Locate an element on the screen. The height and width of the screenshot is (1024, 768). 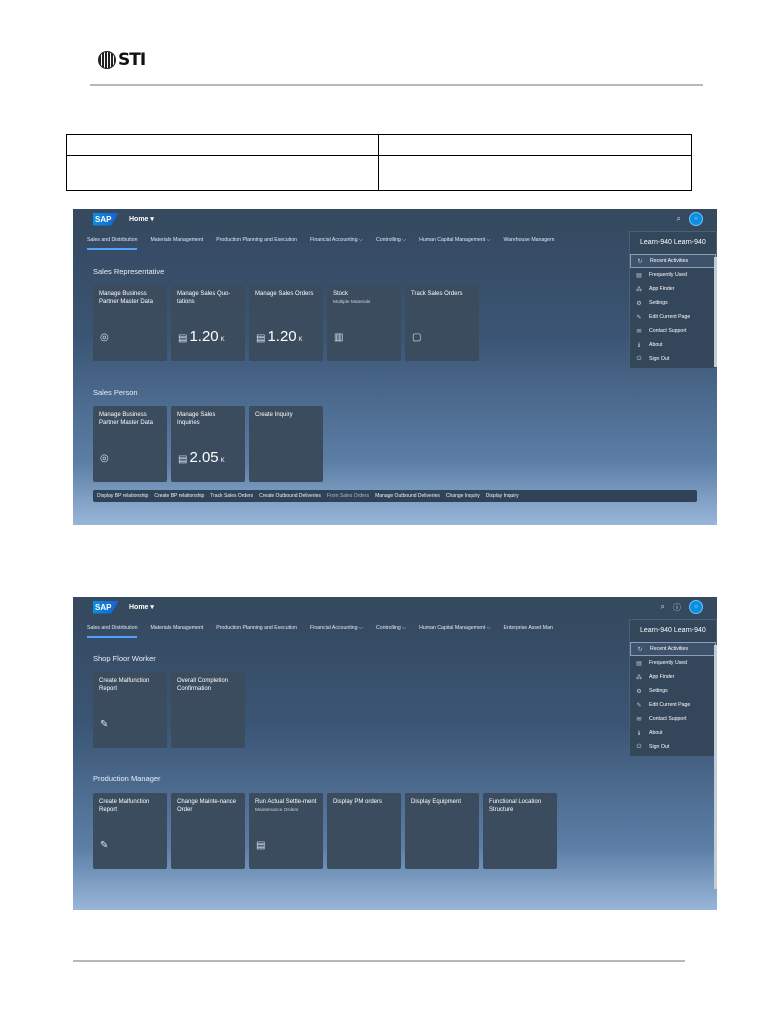
quick-link: Change Inquiry is located at coordinates (463, 496).